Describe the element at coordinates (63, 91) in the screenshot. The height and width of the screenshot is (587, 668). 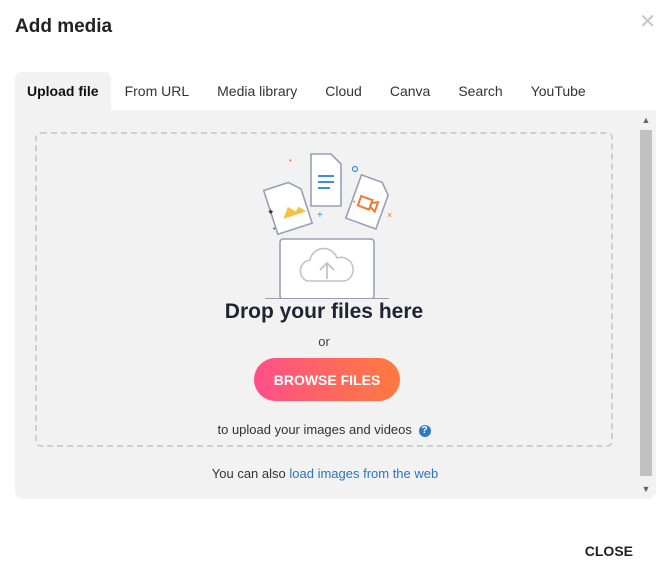
I see `tab-upload-file: Upload file` at that location.